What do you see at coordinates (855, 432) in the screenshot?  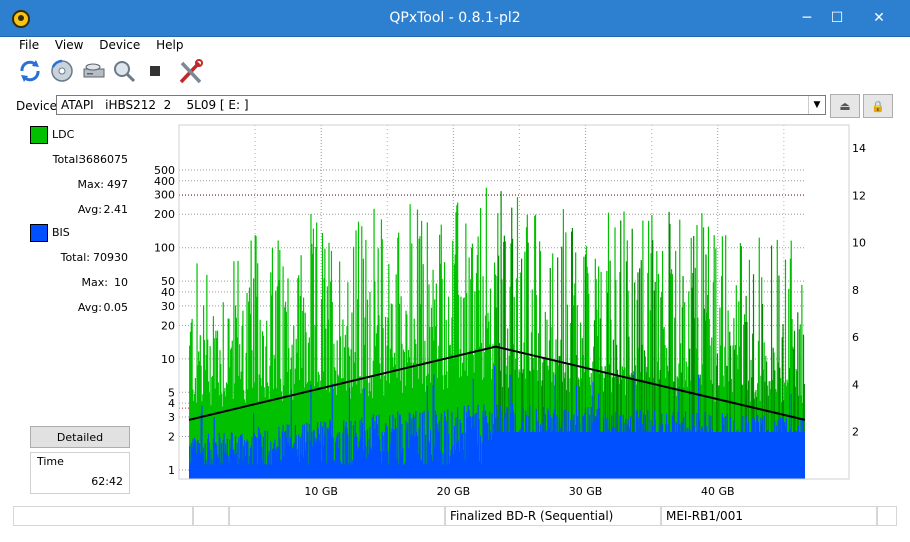 I see `y-right-tick-label: 2` at bounding box center [855, 432].